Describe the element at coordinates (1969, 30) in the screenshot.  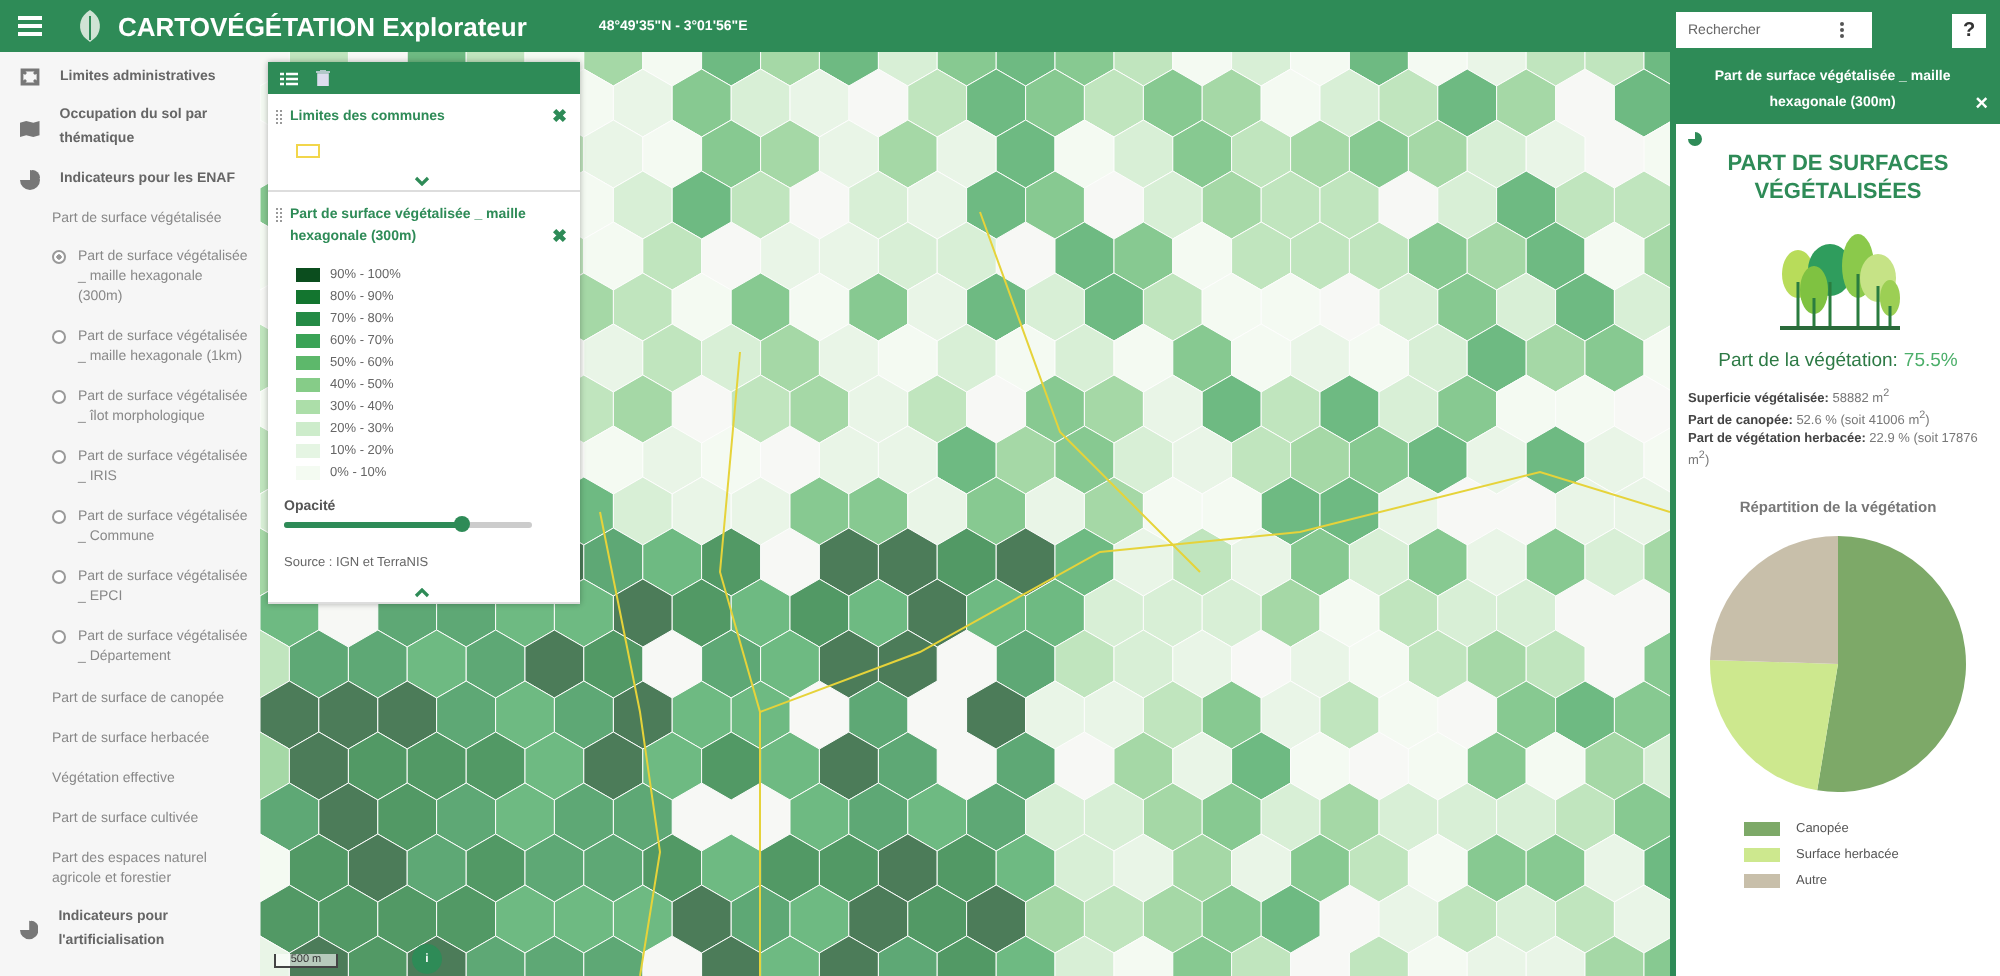
I see `help-button: ?` at that location.